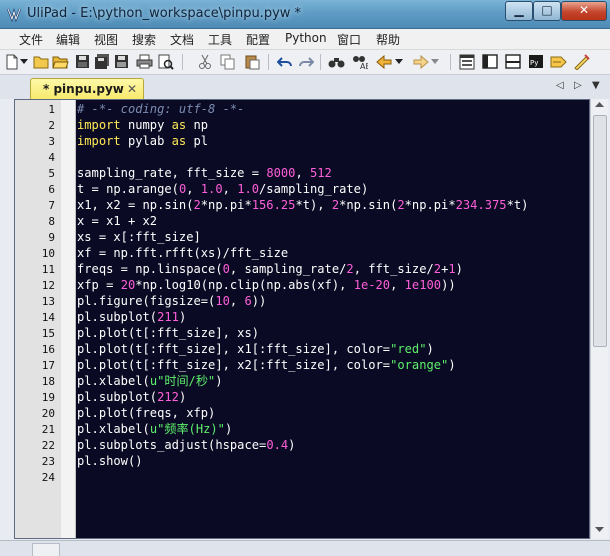 The image size is (610, 556). Describe the element at coordinates (11, 61) in the screenshot. I see `new-file-icon` at that location.